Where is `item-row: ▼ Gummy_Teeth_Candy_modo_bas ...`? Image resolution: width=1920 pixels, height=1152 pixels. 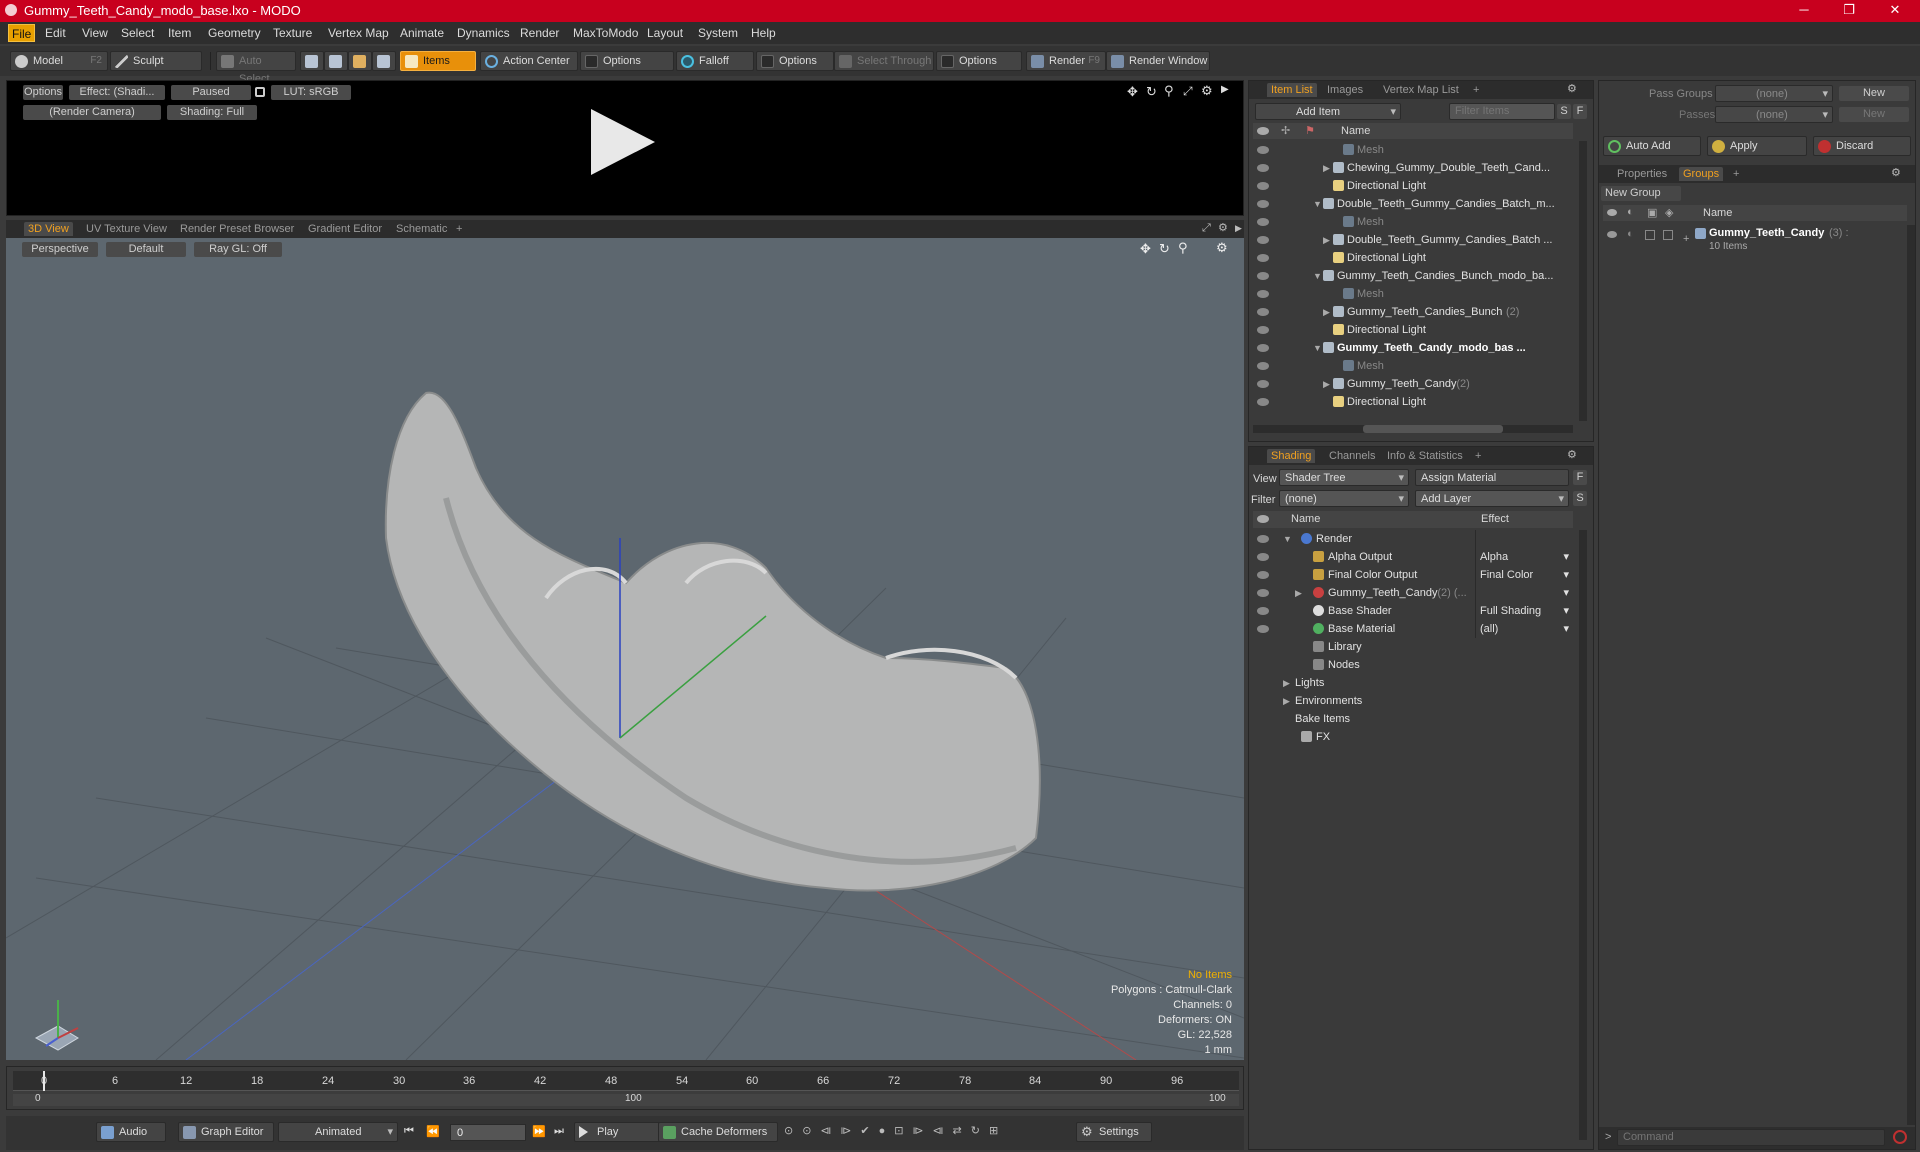 item-row: ▼ Gummy_Teeth_Candy_modo_bas ... is located at coordinates (1413, 348).